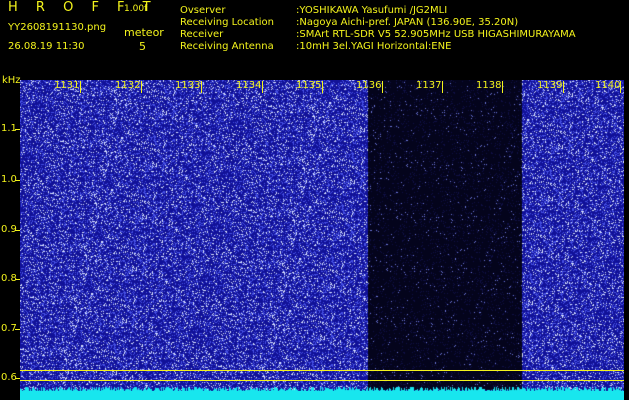  What do you see at coordinates (372, 10) in the screenshot?
I see `observer-value: :YOSHIKAWA Yasufumi /JG2MLI` at bounding box center [372, 10].